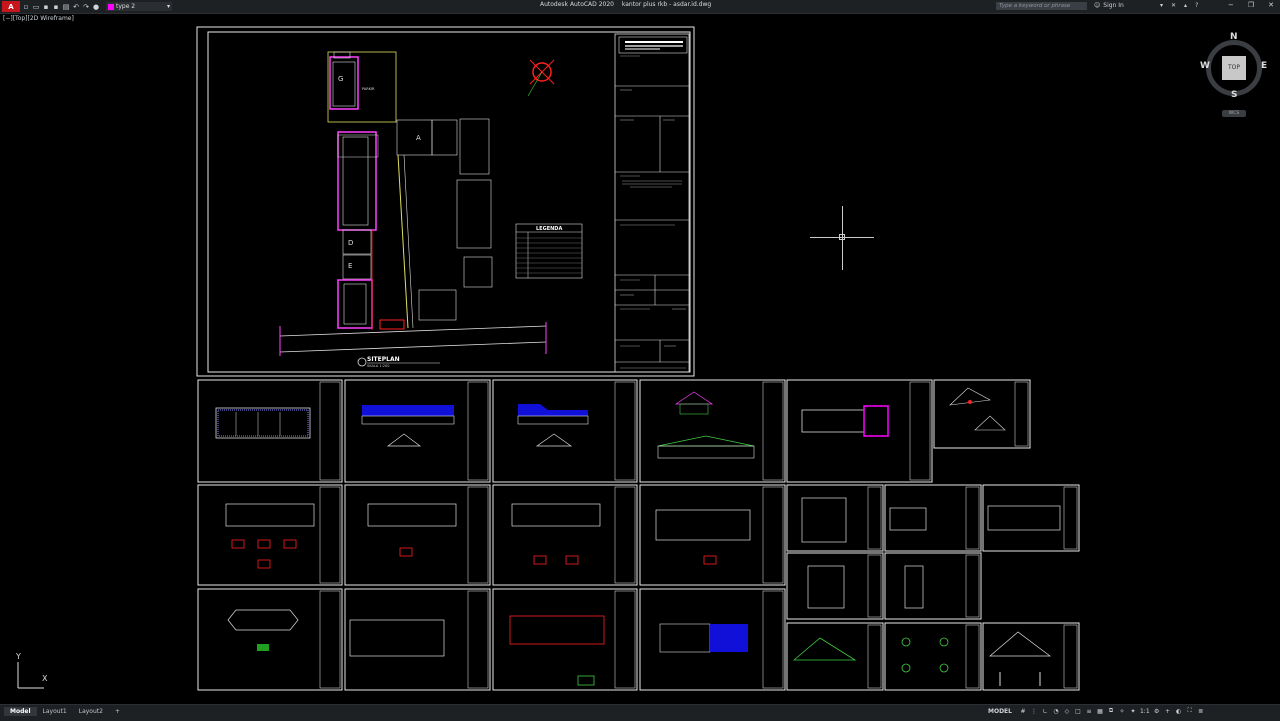 This screenshot has width=1280, height=721. Describe the element at coordinates (96, 7) in the screenshot. I see `lightbulb-icon: ●` at that location.